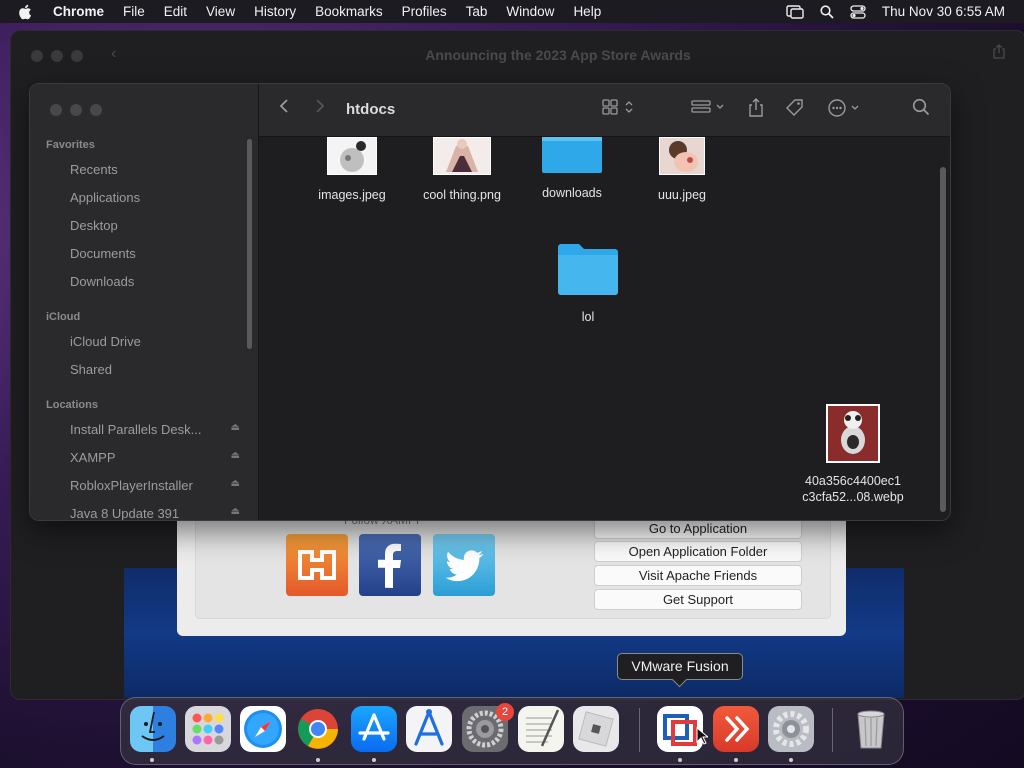 The width and height of the screenshot is (1024, 768). I want to click on file-name-line-2: c3cfa52...08.webp, so click(853, 497).